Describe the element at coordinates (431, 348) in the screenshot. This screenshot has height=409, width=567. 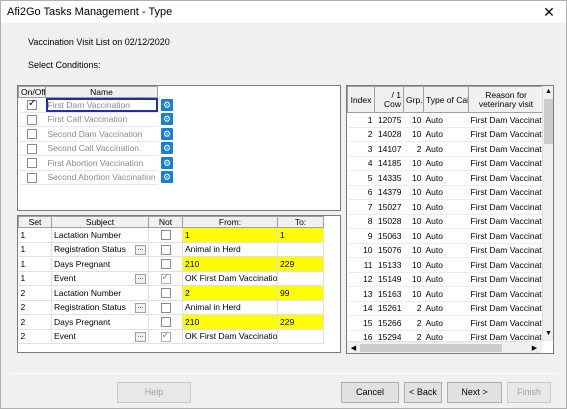
I see `h-scroll-thumb` at that location.